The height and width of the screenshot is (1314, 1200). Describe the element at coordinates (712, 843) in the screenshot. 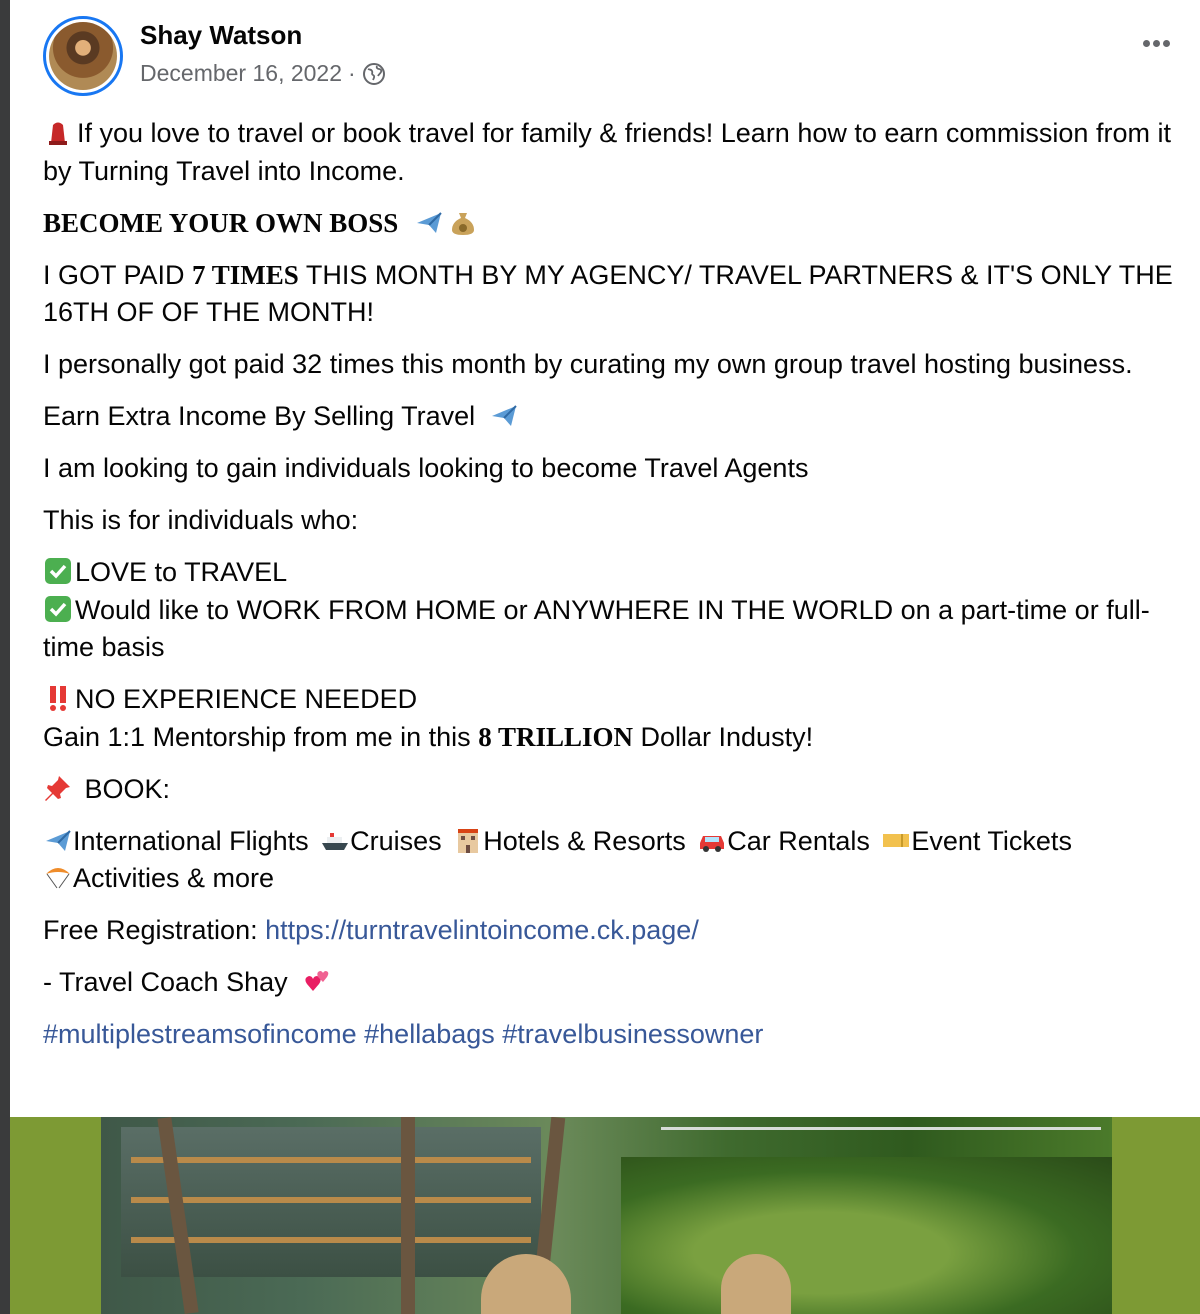

I see `car-icon` at that location.